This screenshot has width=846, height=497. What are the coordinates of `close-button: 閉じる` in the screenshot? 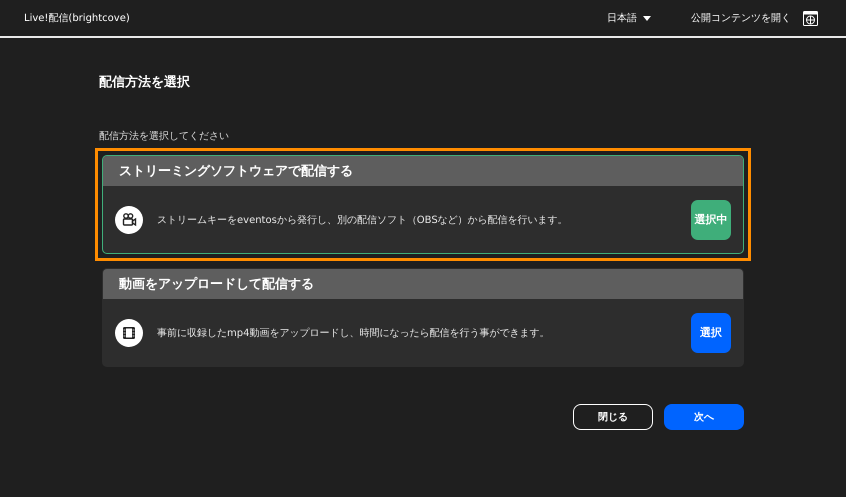 It's located at (613, 417).